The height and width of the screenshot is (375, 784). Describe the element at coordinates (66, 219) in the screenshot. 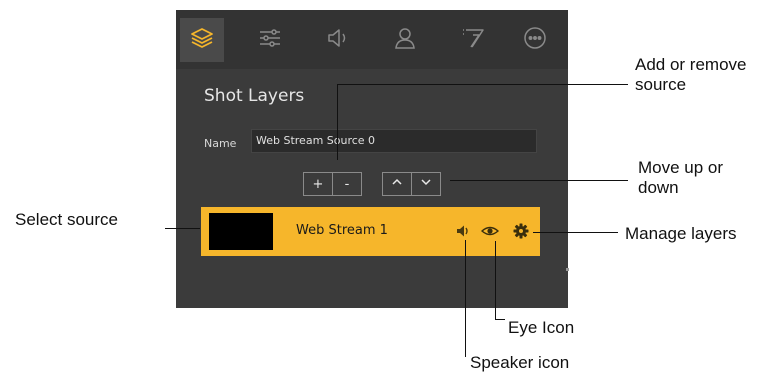

I see `annotation-select: Select source` at that location.